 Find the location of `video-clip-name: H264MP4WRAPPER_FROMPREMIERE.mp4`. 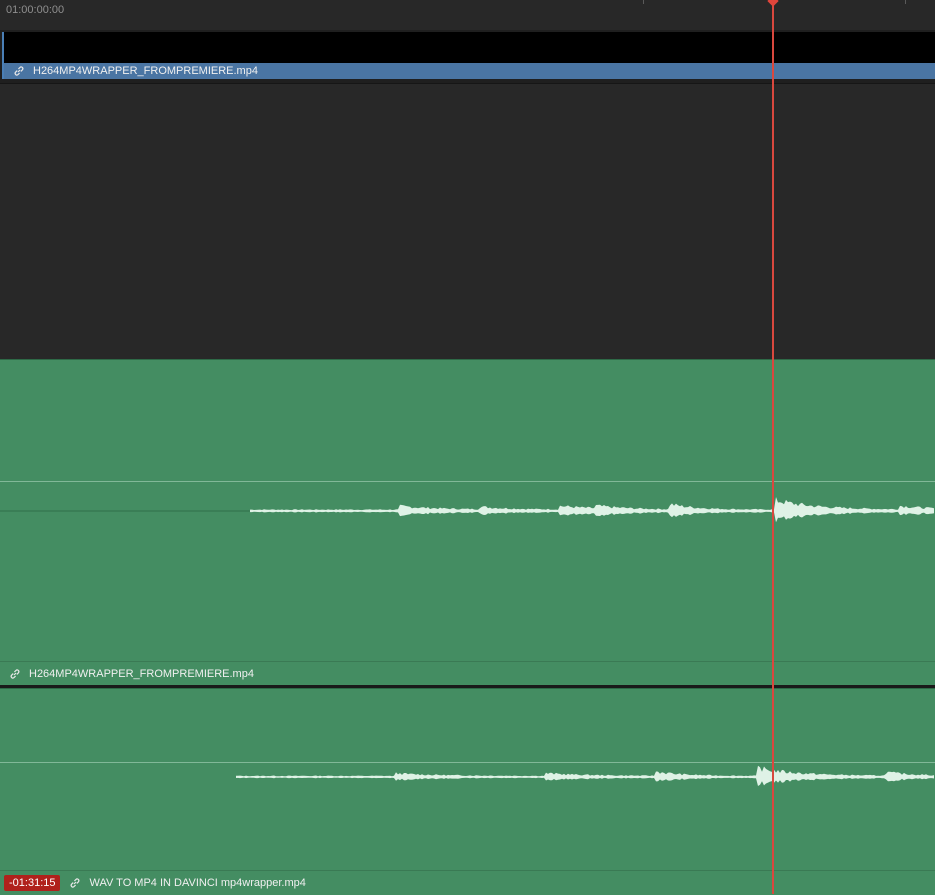

video-clip-name: H264MP4WRAPPER_FROMPREMIERE.mp4 is located at coordinates (145, 71).